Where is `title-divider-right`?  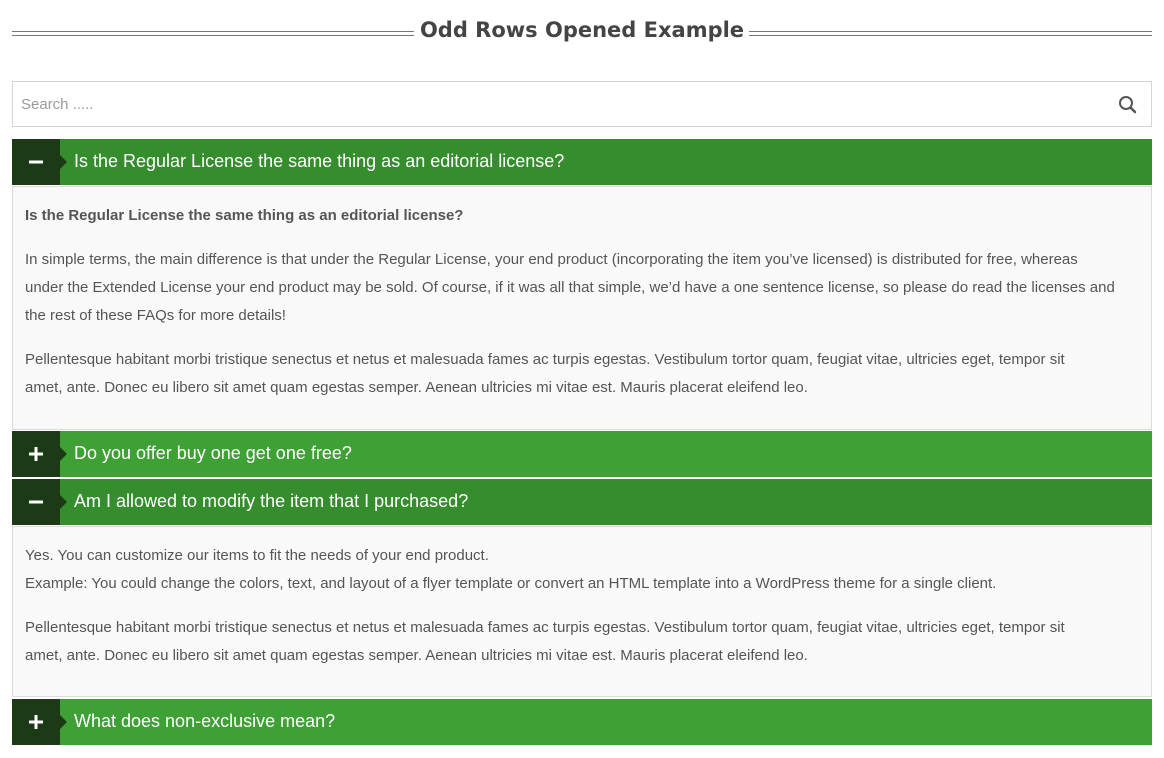
title-divider-right is located at coordinates (950, 33).